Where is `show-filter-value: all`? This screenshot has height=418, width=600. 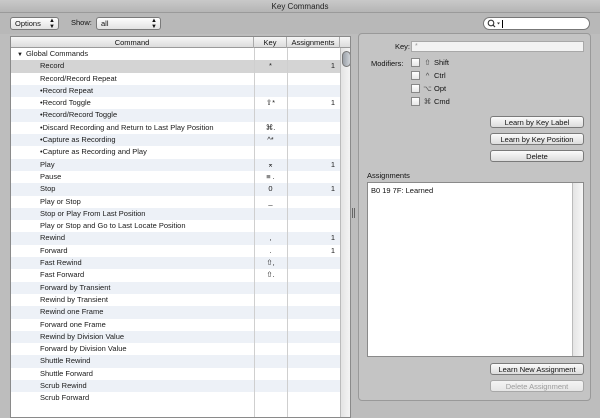
show-filter-value: all is located at coordinates (105, 23).